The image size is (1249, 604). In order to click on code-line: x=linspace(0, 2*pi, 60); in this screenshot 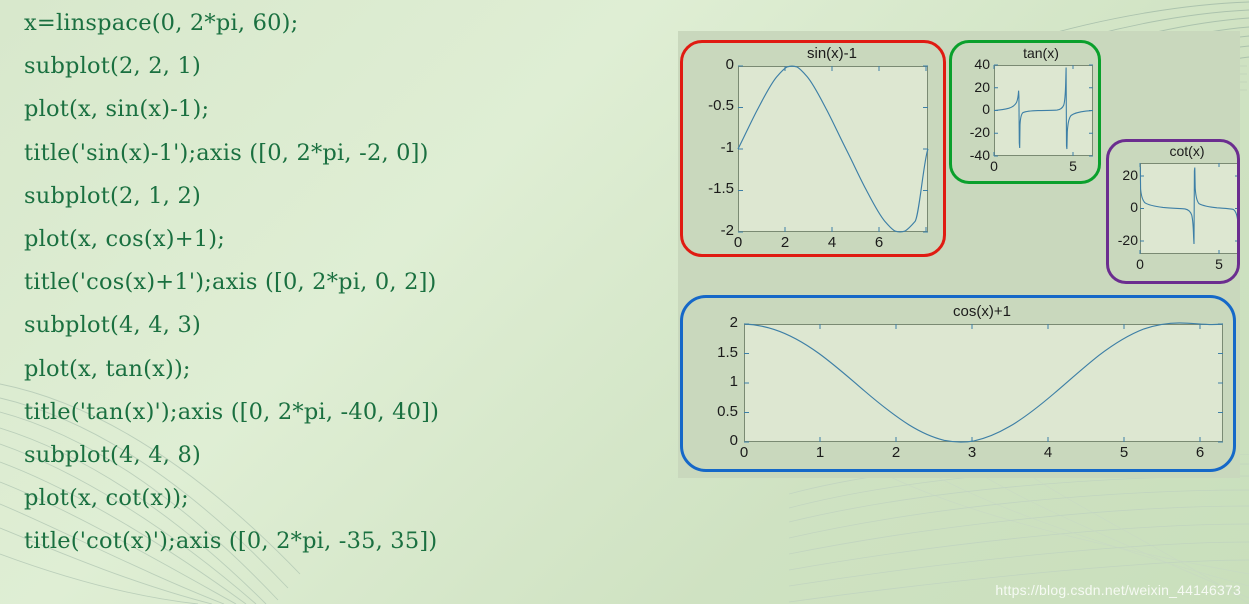, I will do `click(161, 23)`.